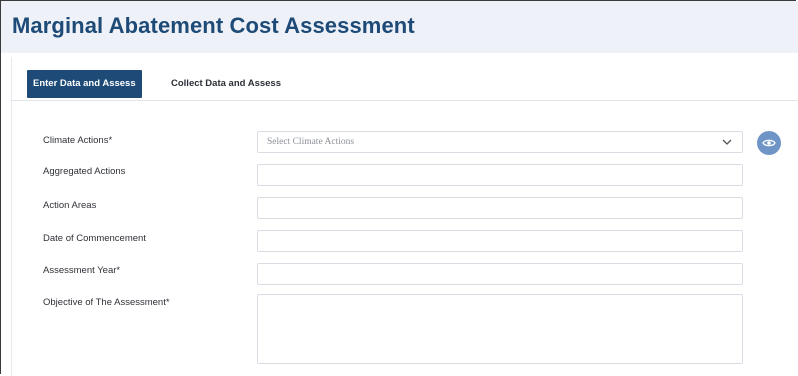 The height and width of the screenshot is (376, 798). What do you see at coordinates (500, 208) in the screenshot?
I see `action-areas-field` at bounding box center [500, 208].